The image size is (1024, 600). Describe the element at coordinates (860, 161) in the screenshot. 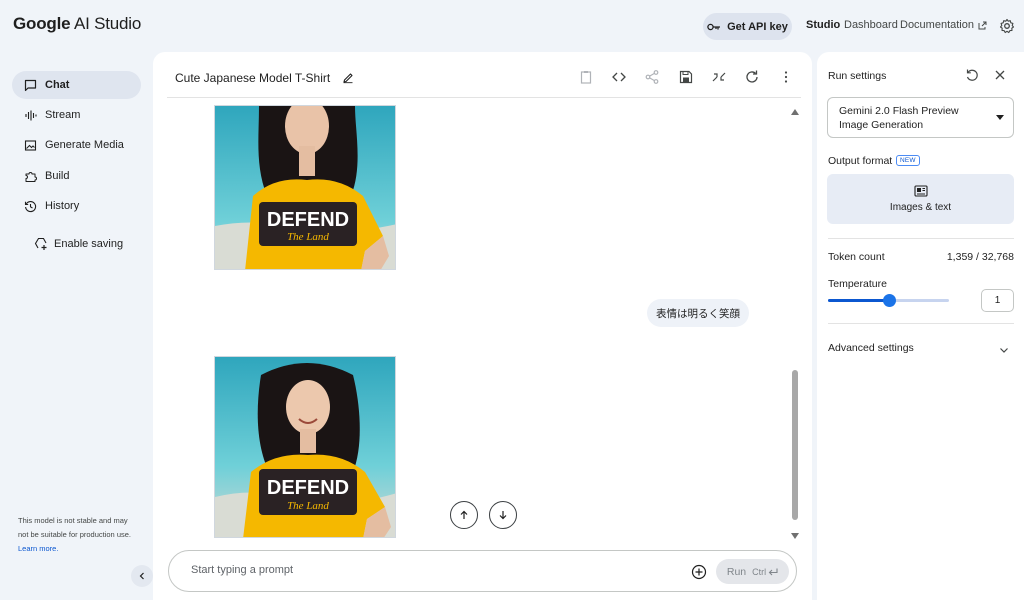

I see `output-format-label: Output format` at that location.